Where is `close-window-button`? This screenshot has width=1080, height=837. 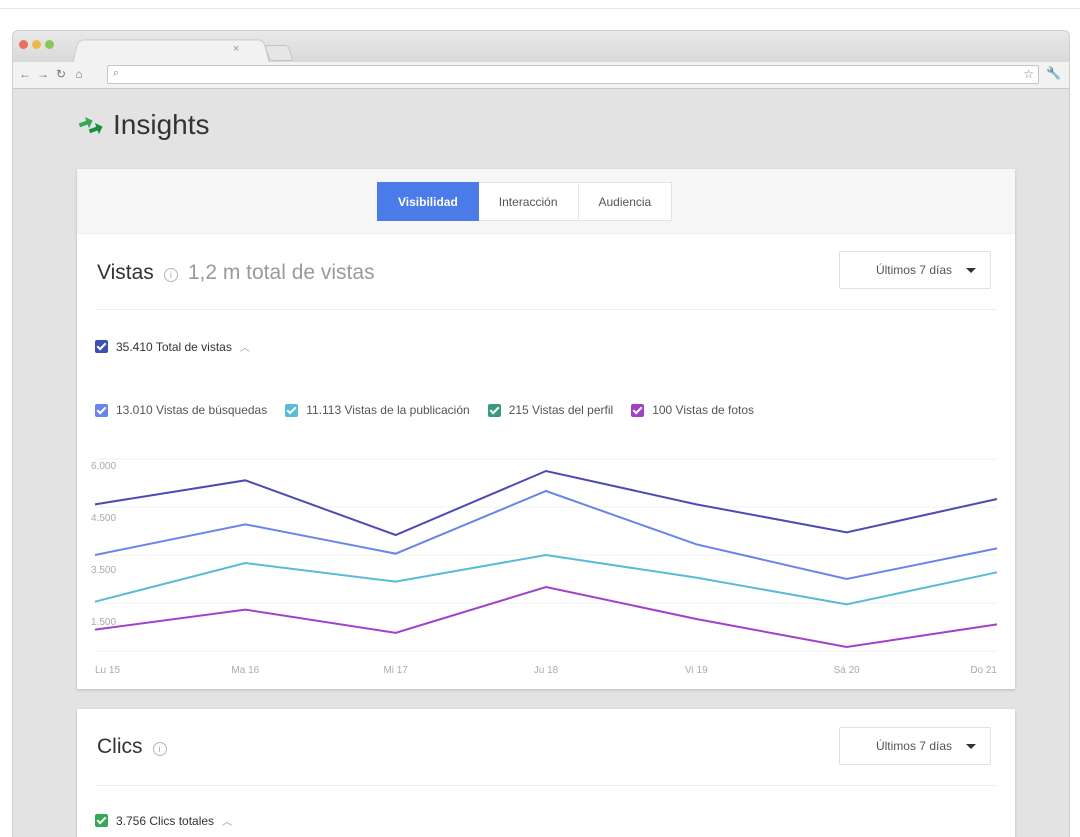
close-window-button is located at coordinates (23, 44).